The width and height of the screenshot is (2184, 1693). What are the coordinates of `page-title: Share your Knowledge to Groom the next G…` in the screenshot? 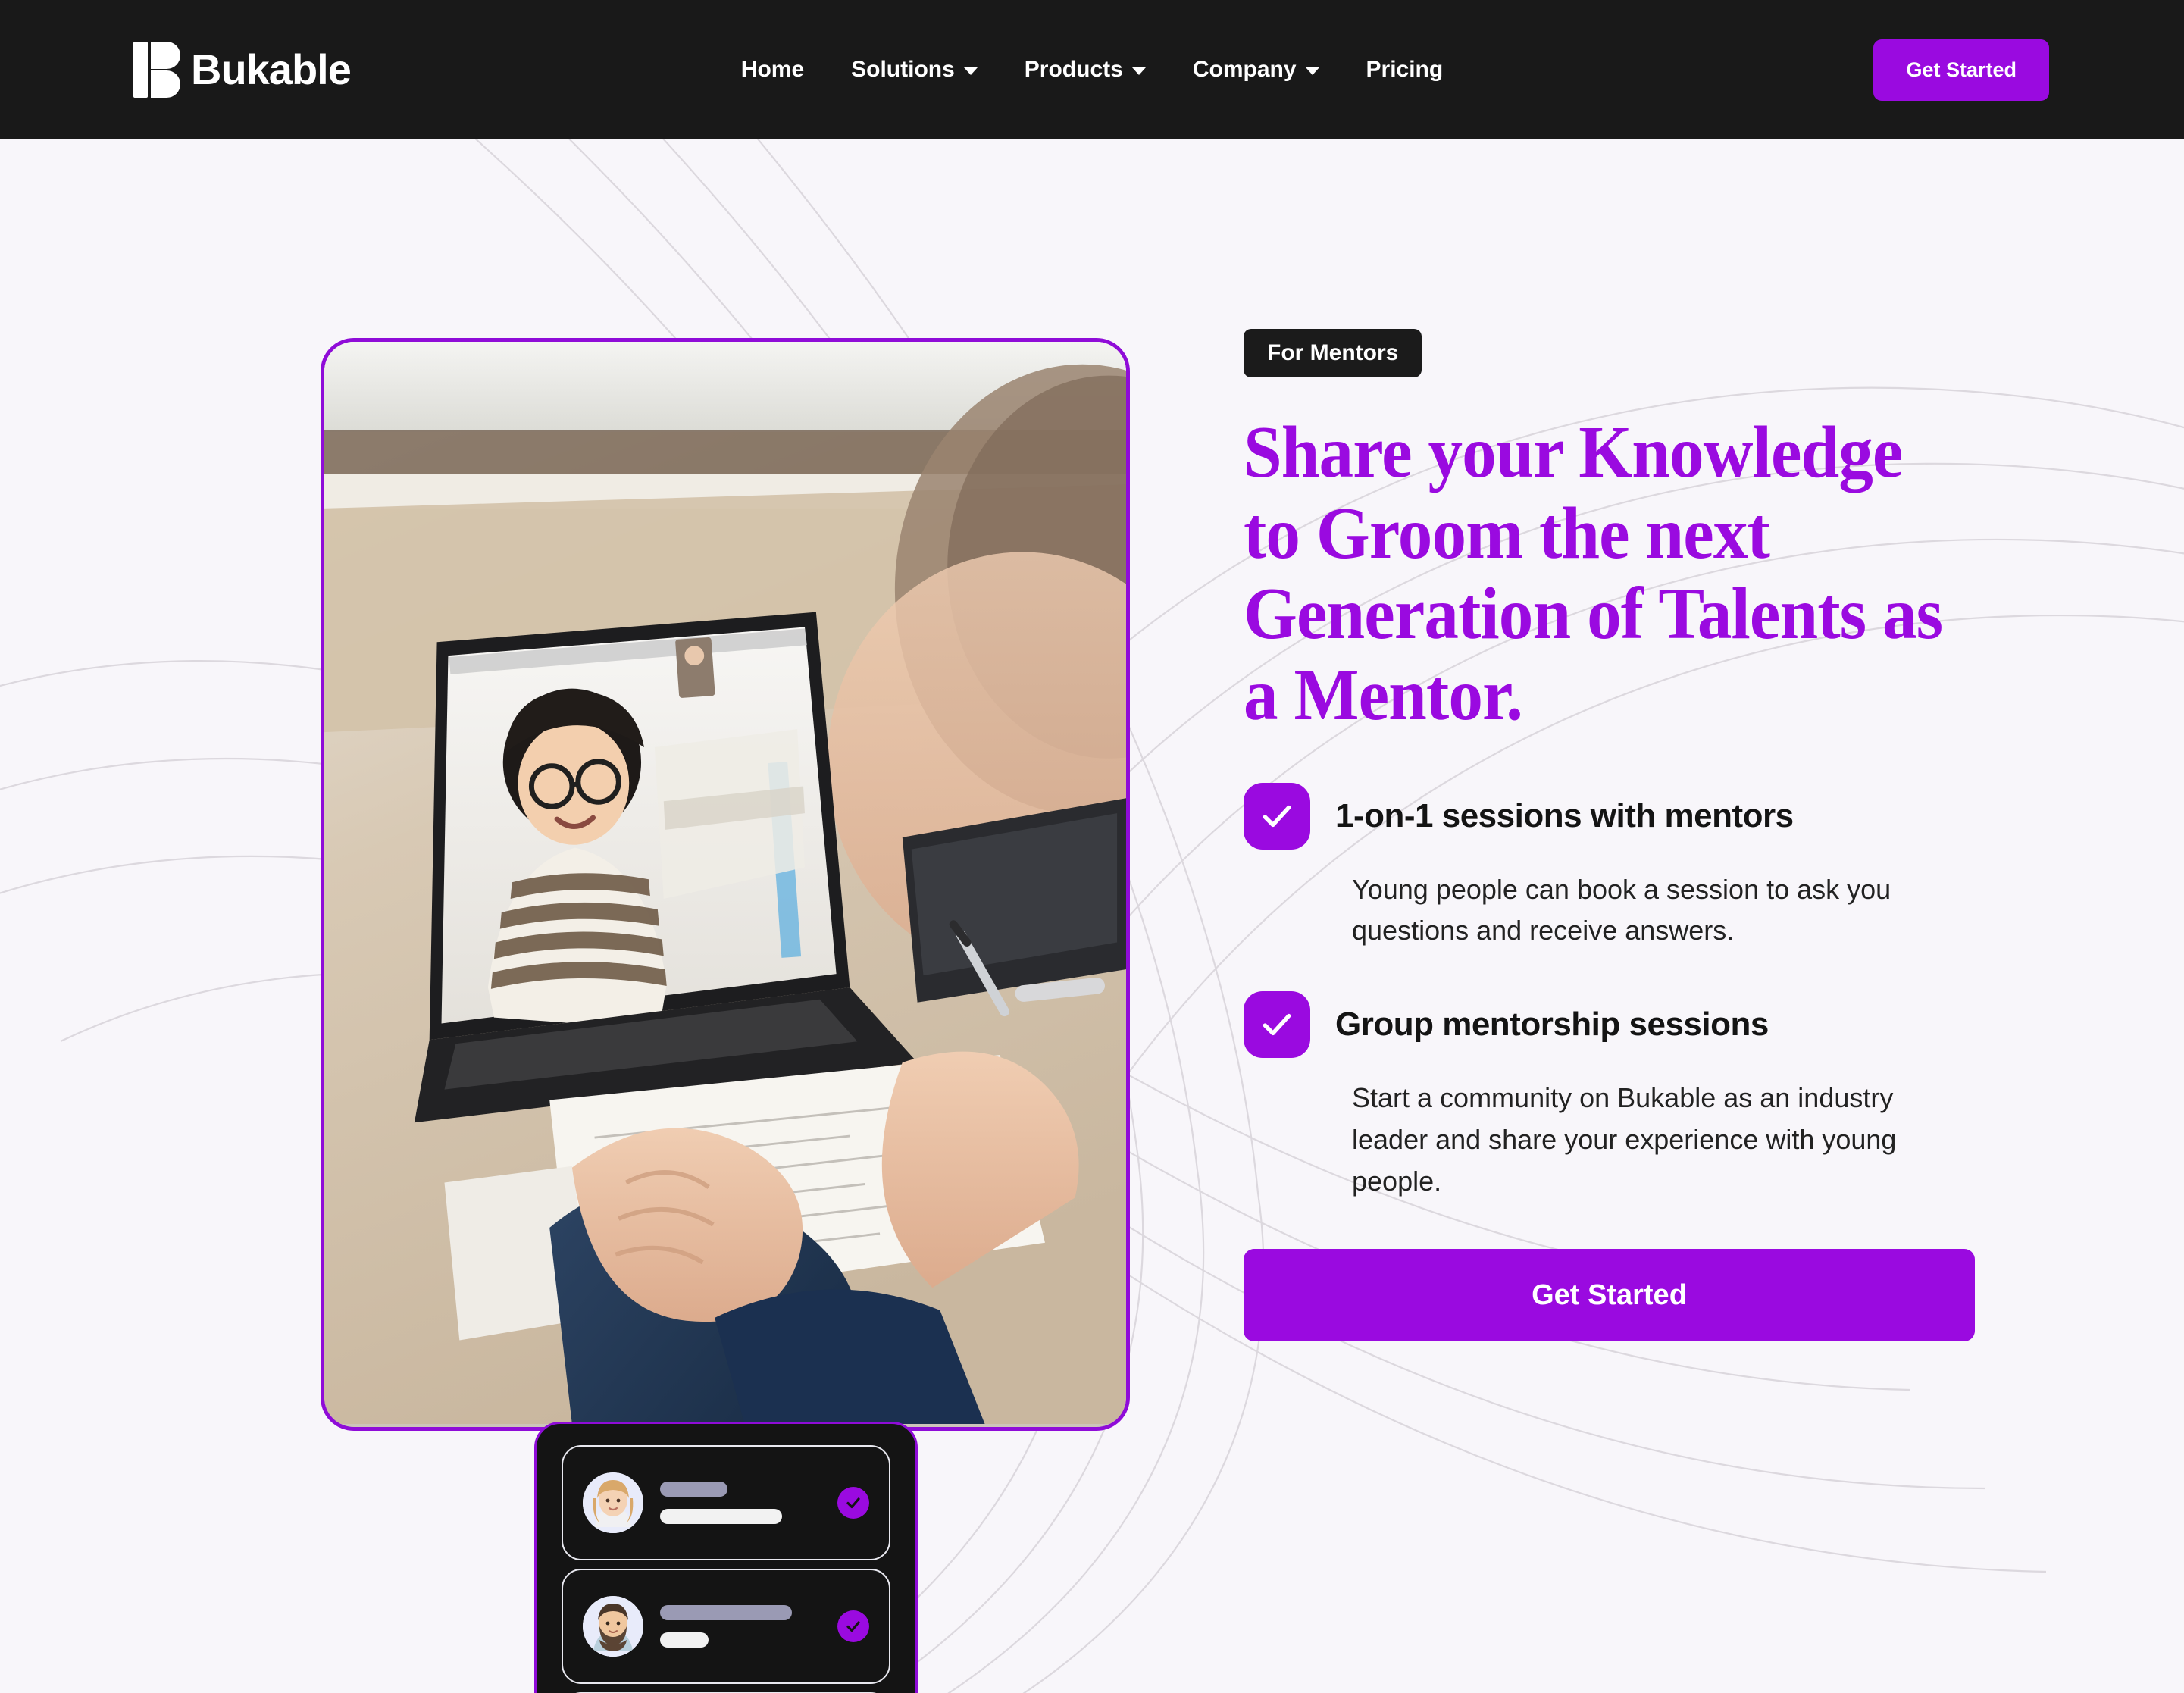 It's located at (1593, 574).